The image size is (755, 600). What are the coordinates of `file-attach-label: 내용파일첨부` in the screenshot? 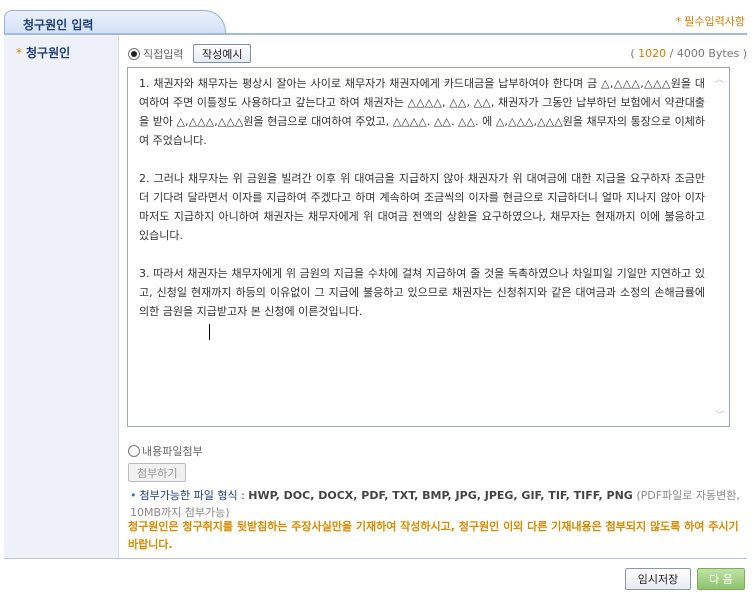 It's located at (172, 451).